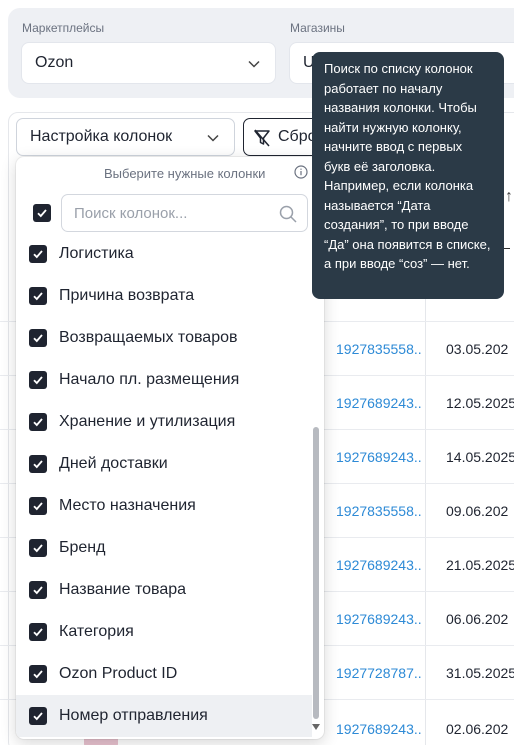 Image resolution: width=514 pixels, height=745 pixels. Describe the element at coordinates (147, 421) in the screenshot. I see `column-option-label: Хранение и утилизация` at that location.